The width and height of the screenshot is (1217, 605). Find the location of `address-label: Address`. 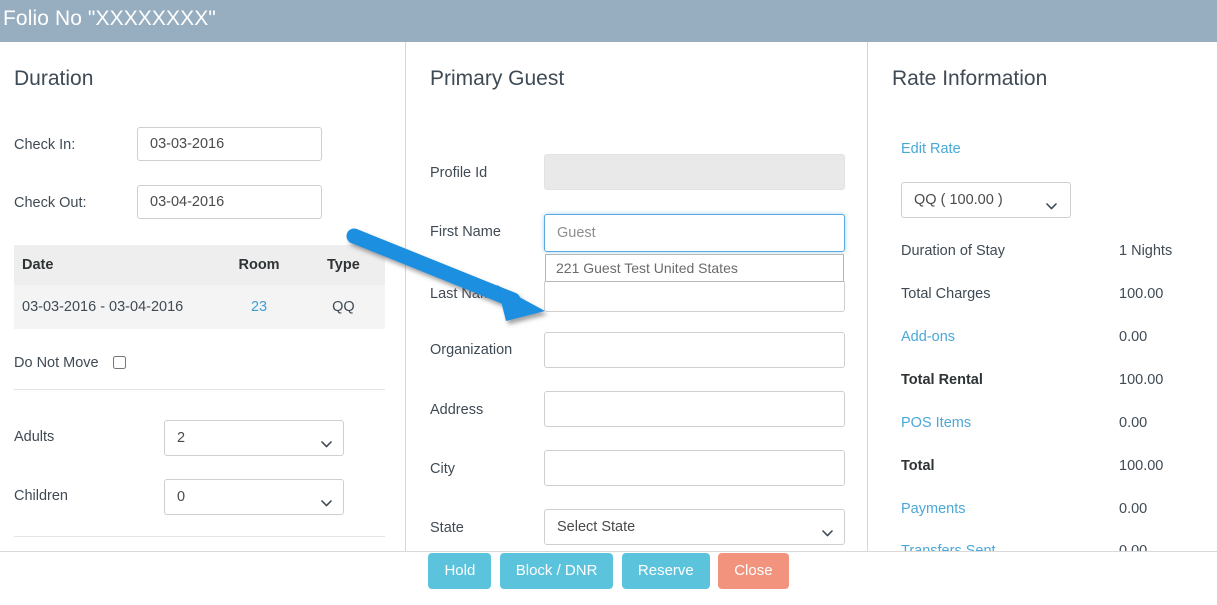

address-label: Address is located at coordinates (457, 410).